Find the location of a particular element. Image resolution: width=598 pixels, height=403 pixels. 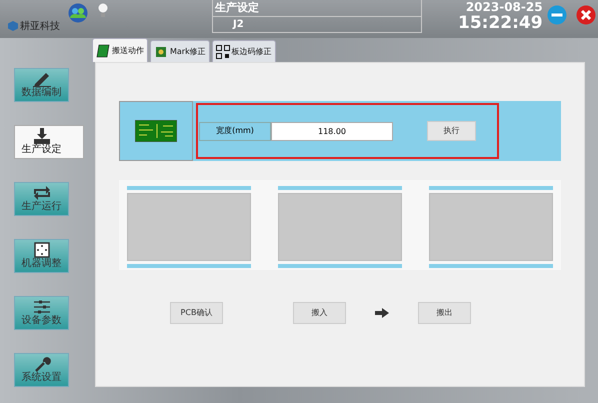

pencil-icon is located at coordinates (41, 79).